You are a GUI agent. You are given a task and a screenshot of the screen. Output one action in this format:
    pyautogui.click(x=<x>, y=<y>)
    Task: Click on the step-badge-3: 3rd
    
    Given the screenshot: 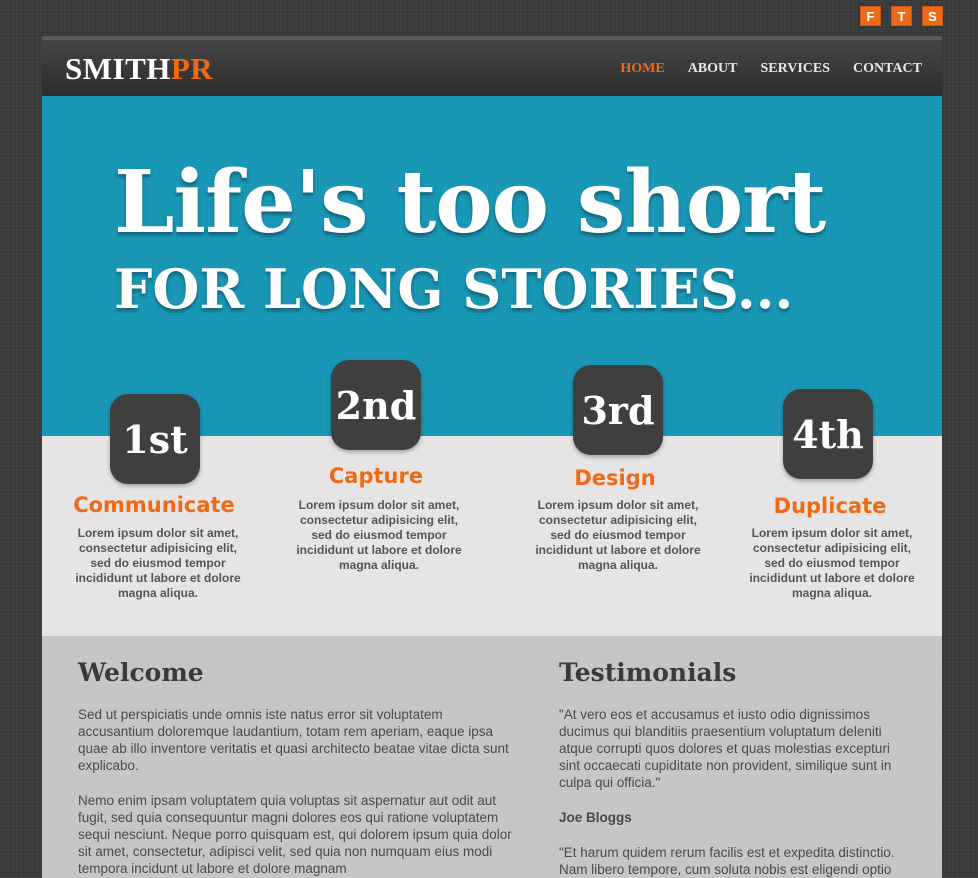 What is the action you would take?
    pyautogui.click(x=618, y=410)
    